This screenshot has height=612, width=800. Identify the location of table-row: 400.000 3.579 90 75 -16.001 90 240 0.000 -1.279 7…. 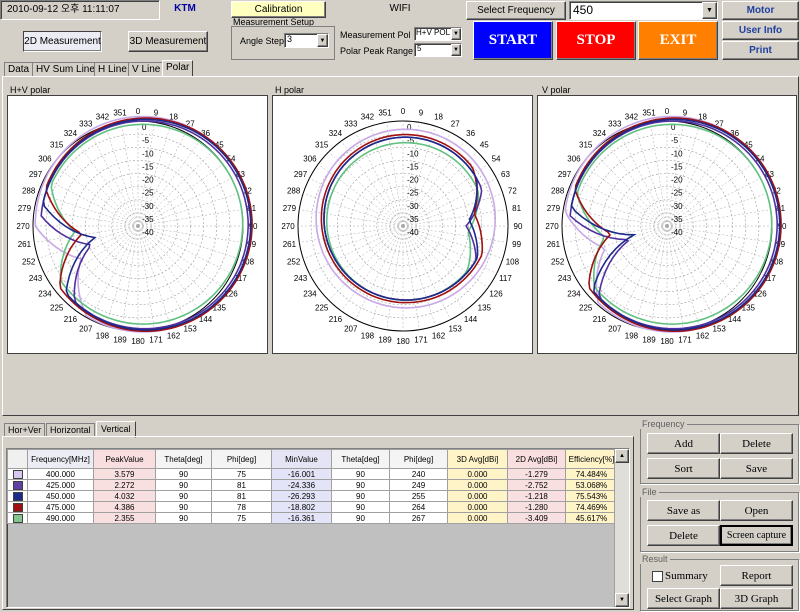
(312, 474).